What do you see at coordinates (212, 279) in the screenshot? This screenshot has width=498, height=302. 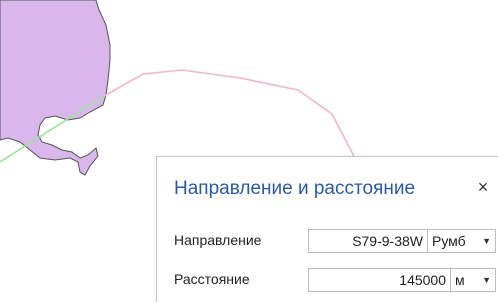 I see `distance-label: Расстояние` at bounding box center [212, 279].